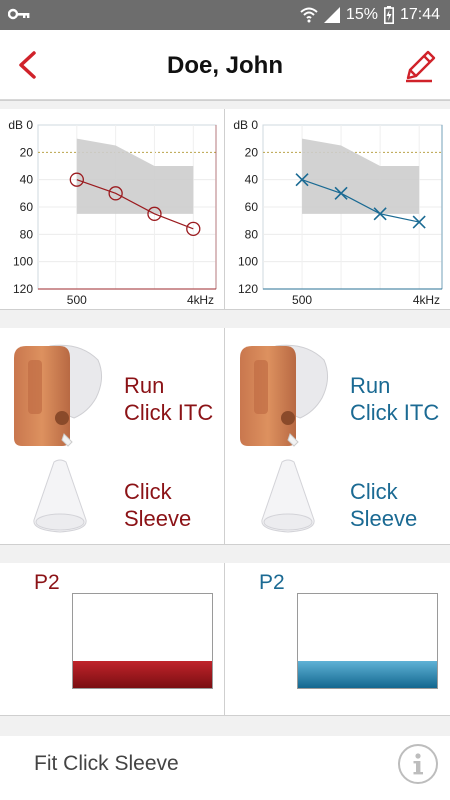 This screenshot has width=450, height=800. What do you see at coordinates (284, 394) in the screenshot?
I see `hearing-aid-right-image` at bounding box center [284, 394].